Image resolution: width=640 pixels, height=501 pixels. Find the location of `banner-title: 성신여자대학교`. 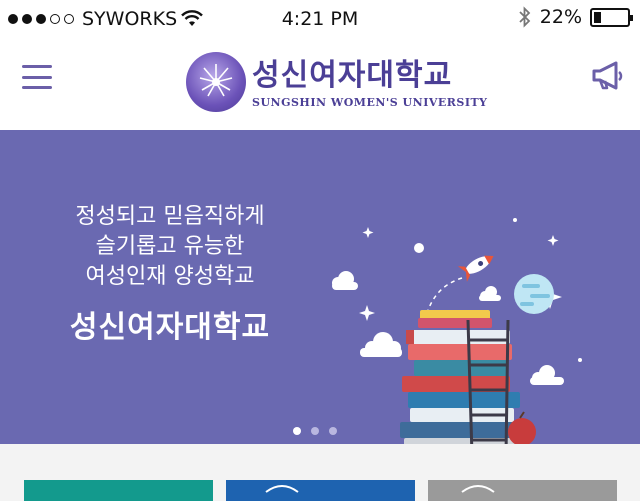

banner-title: 성신여자대학교 is located at coordinates (170, 327).